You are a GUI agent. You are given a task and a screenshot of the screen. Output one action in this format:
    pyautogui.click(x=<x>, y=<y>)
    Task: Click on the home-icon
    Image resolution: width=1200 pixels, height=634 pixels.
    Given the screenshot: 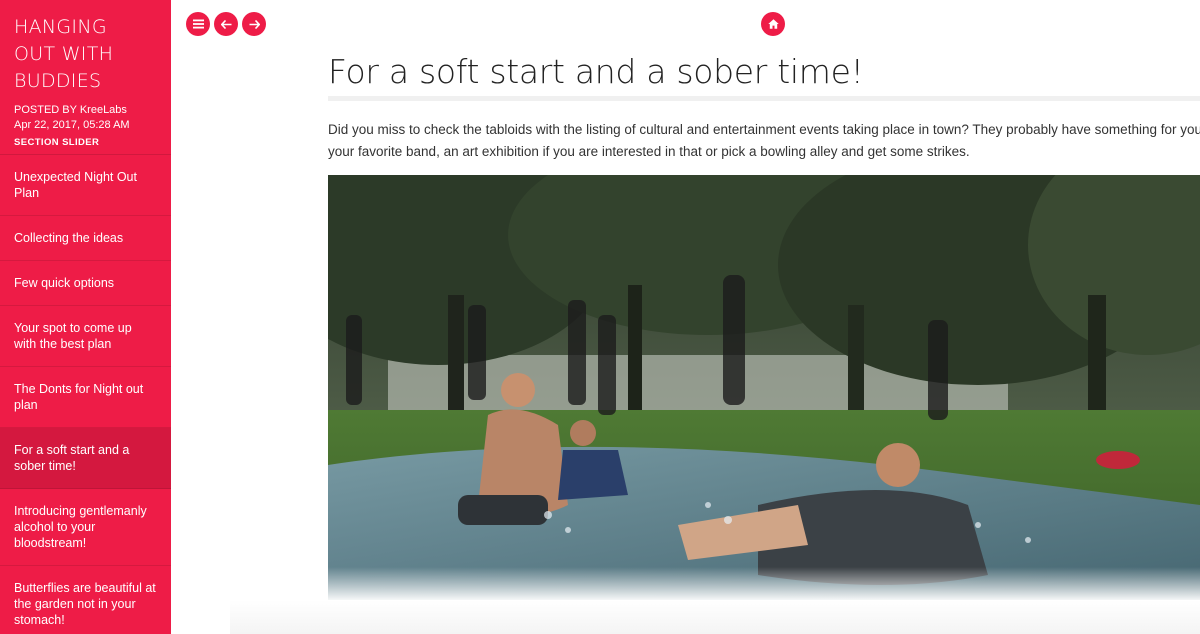 What is the action you would take?
    pyautogui.click(x=773, y=24)
    